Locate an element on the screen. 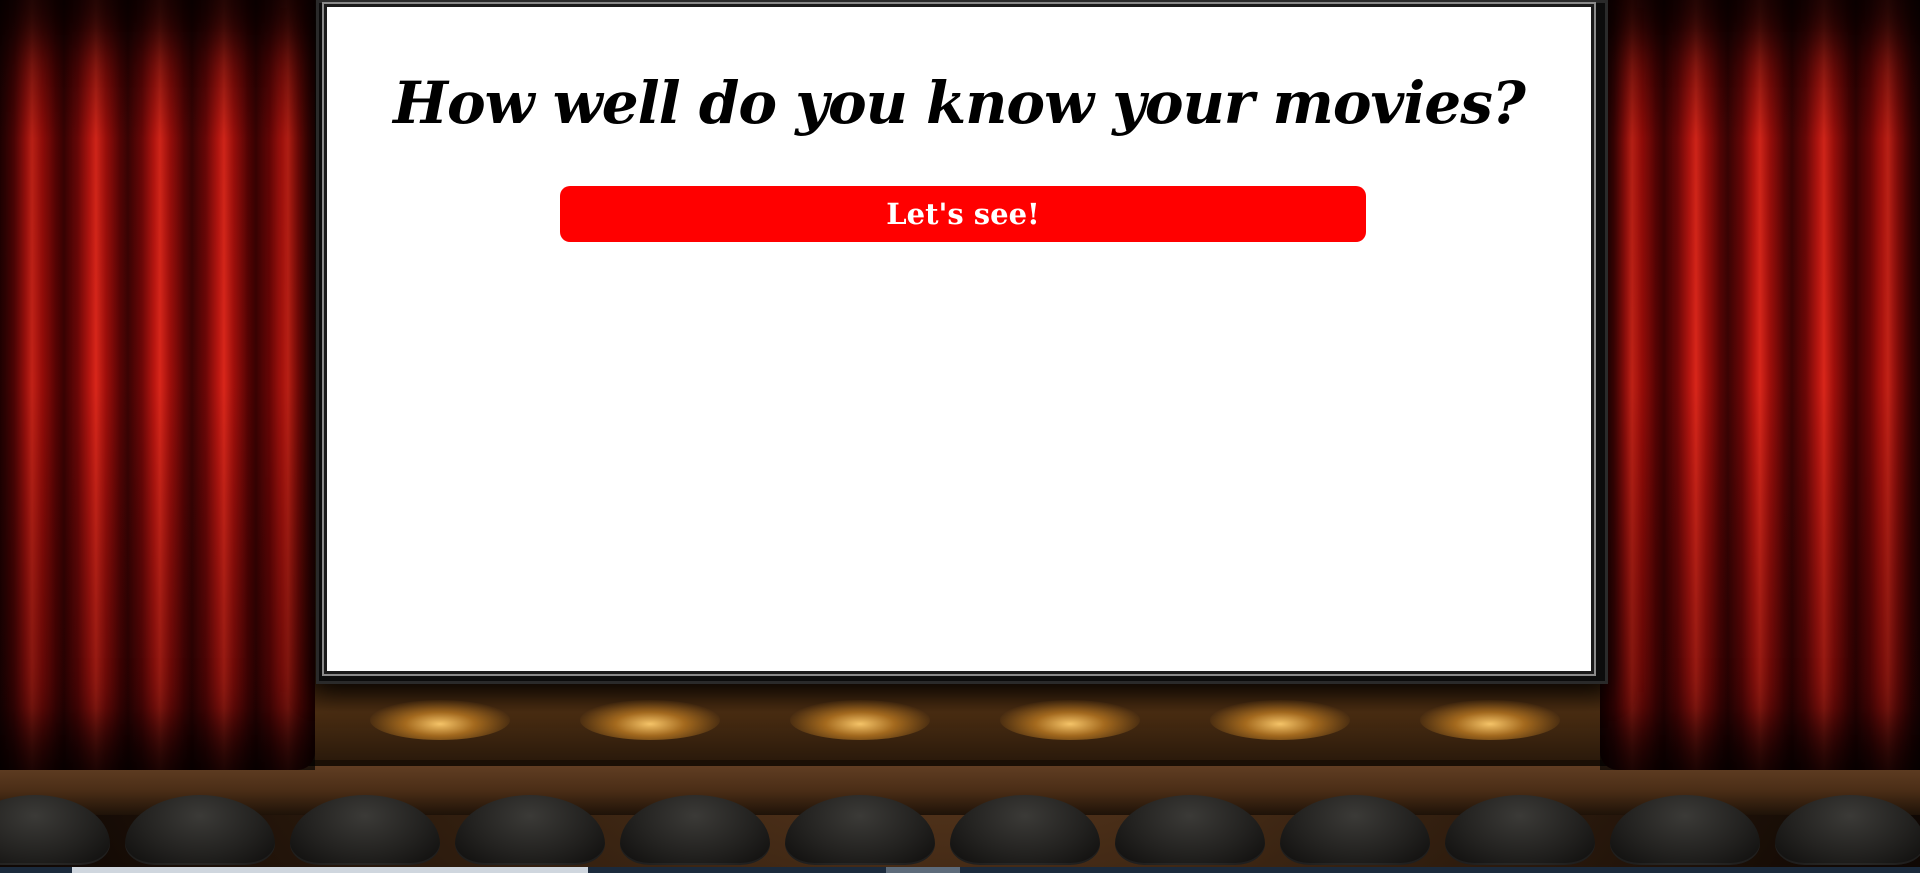 Image resolution: width=1920 pixels, height=873 pixels. bottom-strip is located at coordinates (960, 870).